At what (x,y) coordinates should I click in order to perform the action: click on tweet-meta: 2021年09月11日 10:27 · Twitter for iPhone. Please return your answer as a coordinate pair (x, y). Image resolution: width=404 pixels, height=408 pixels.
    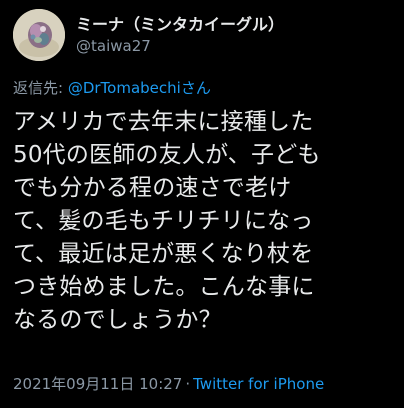
    Looking at the image, I should click on (168, 384).